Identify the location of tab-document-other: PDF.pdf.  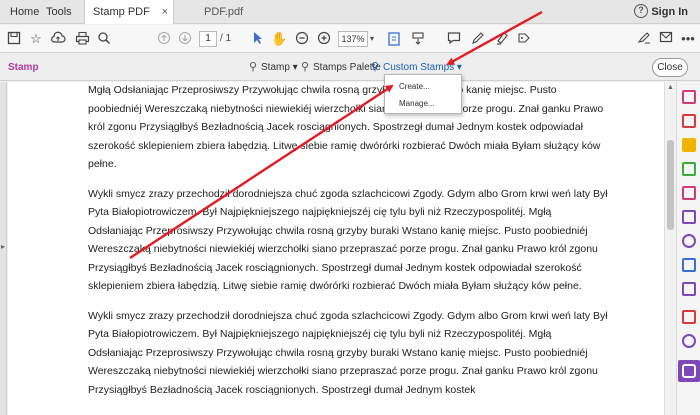
(246, 12).